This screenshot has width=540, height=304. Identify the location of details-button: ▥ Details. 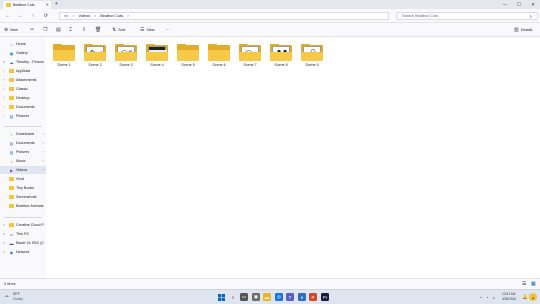
(523, 30).